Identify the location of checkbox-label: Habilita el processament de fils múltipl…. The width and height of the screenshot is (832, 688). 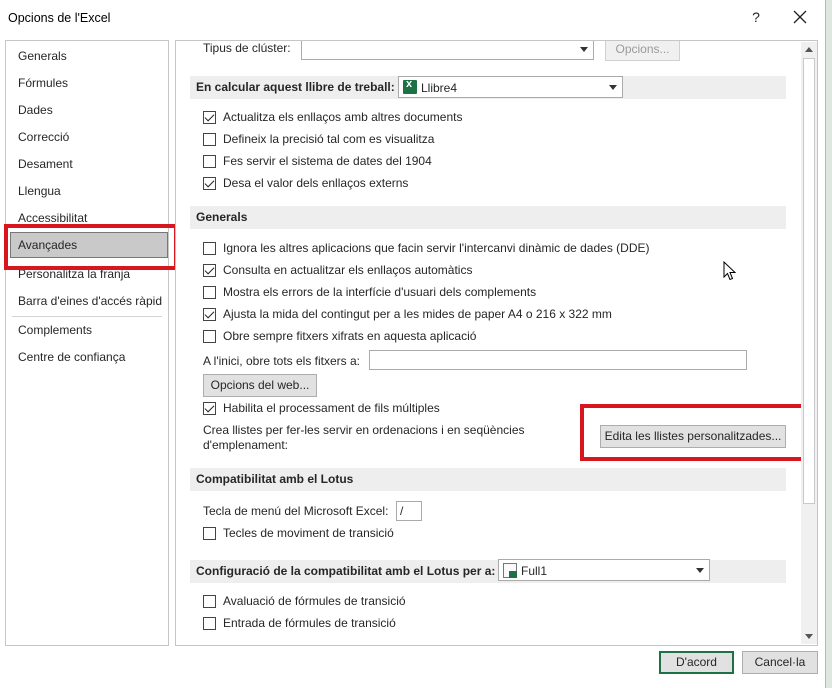
(331, 408).